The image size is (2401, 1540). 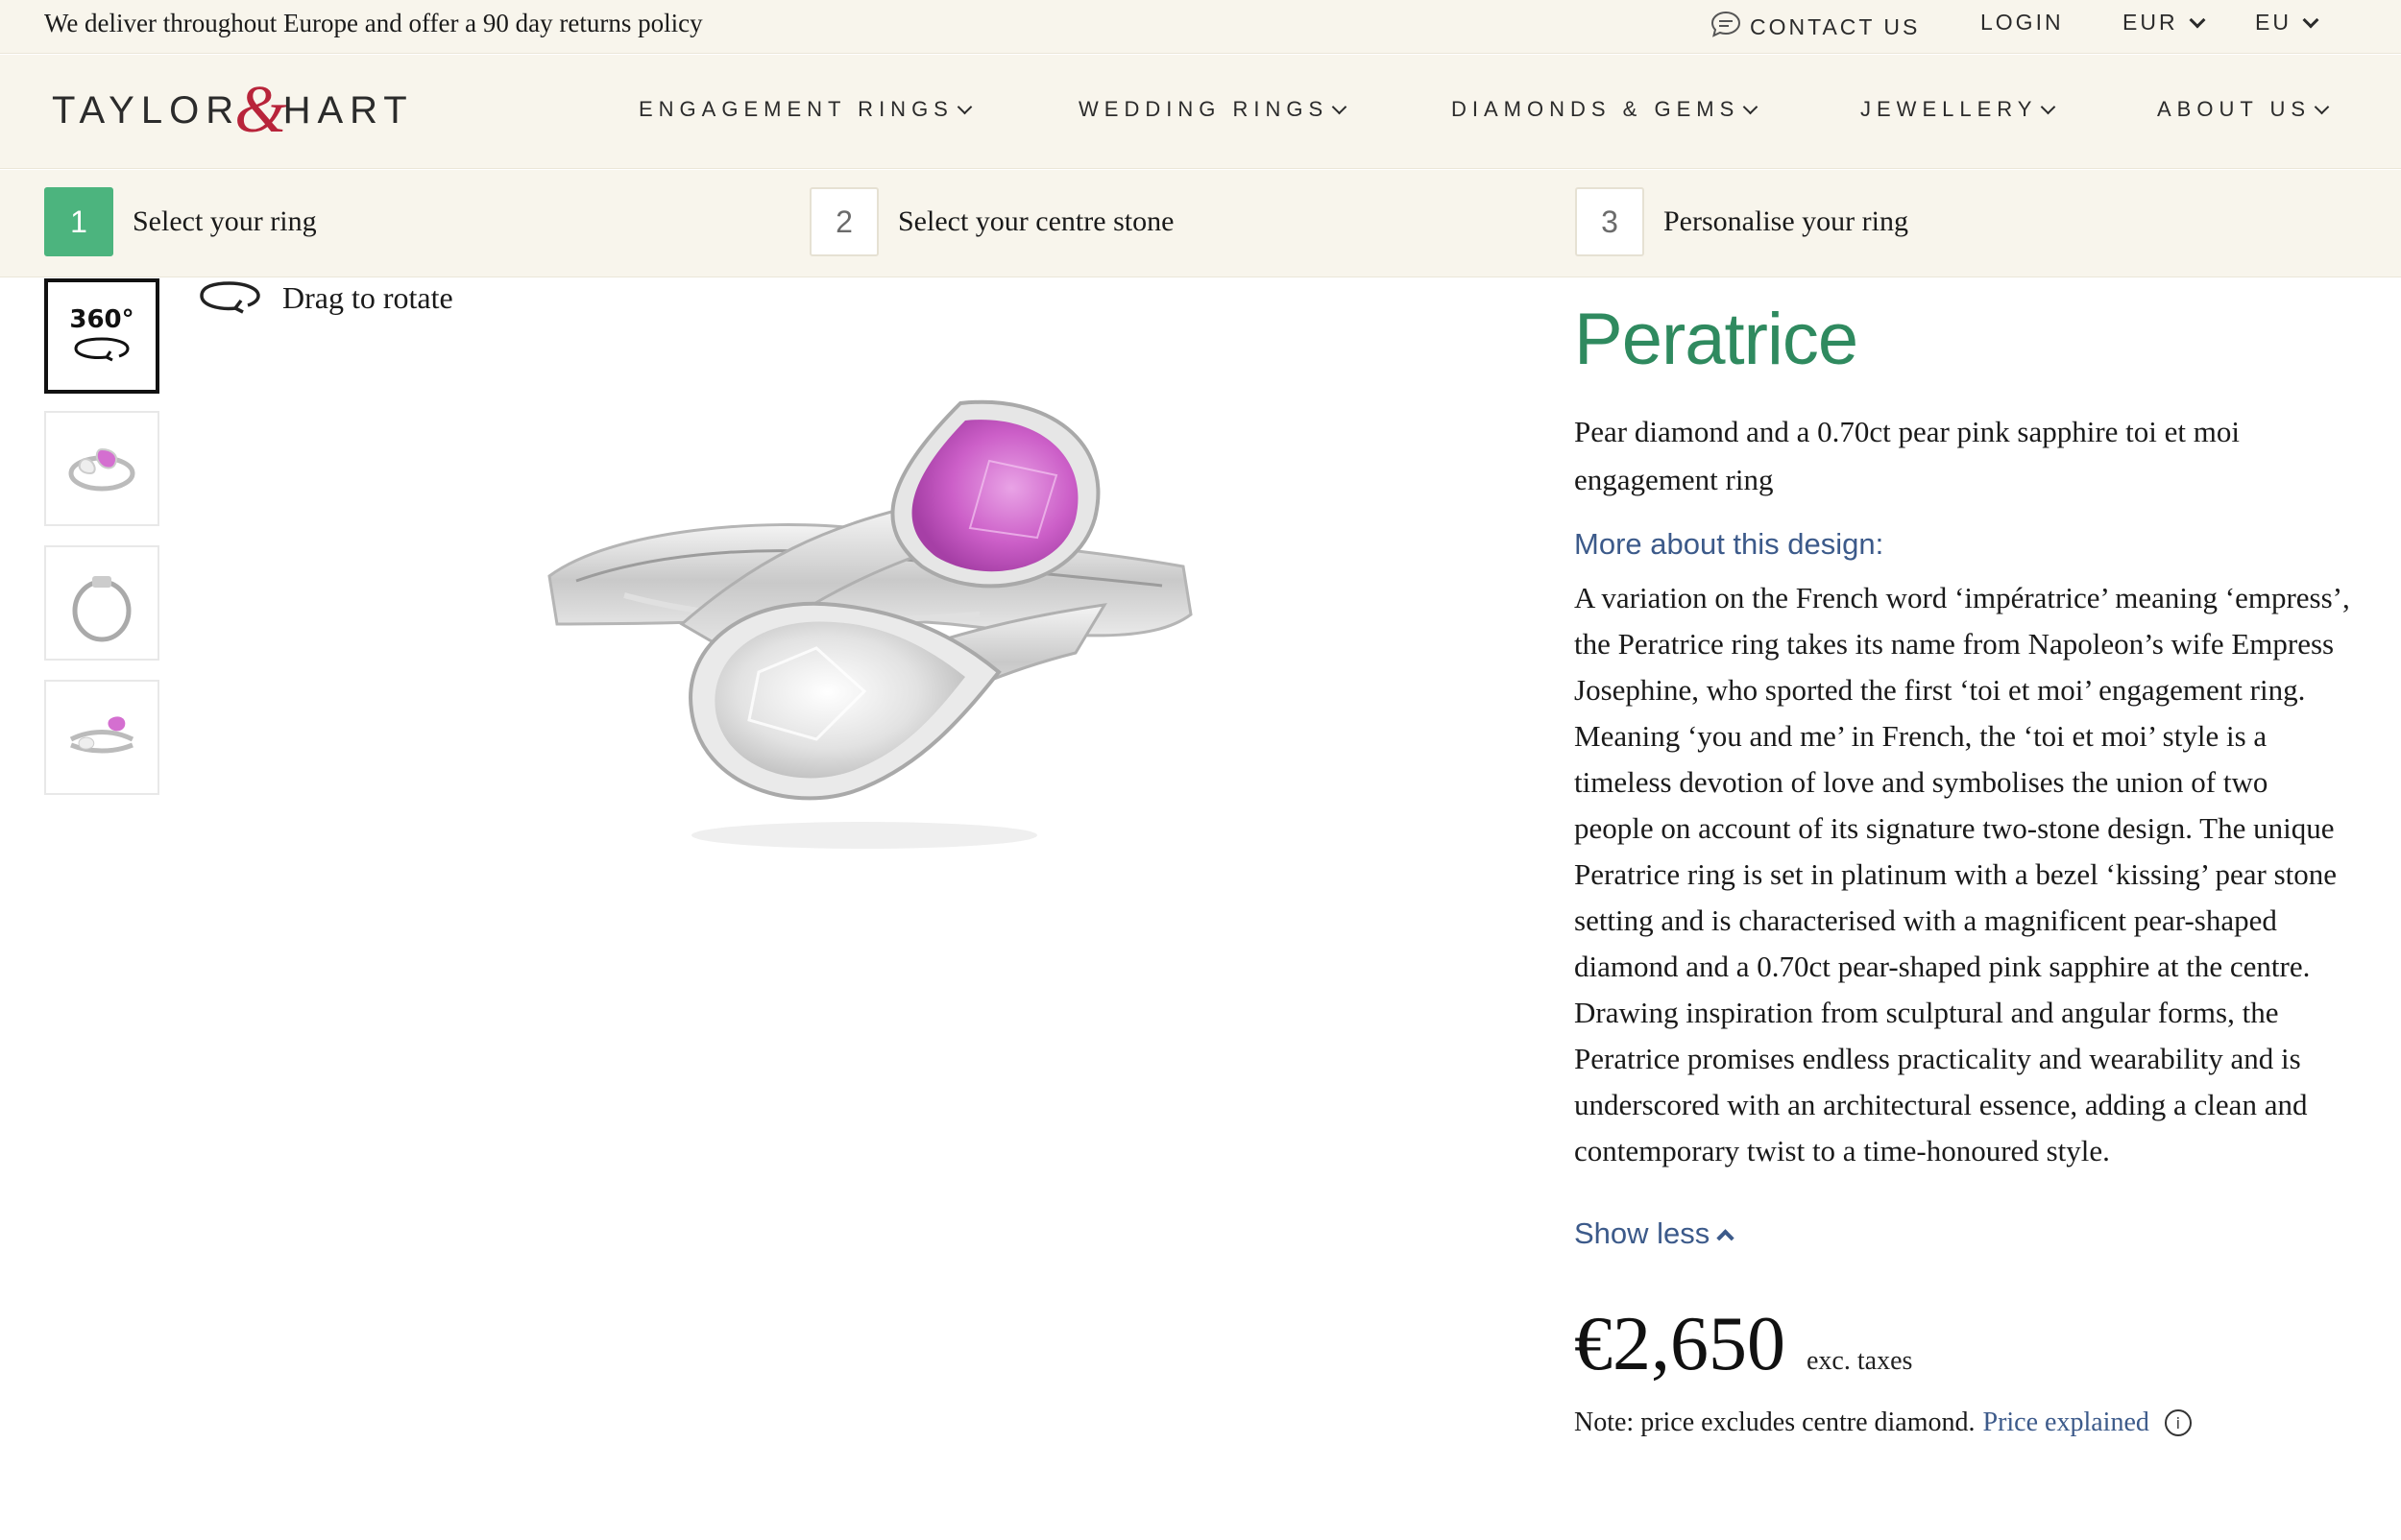 What do you see at coordinates (1204, 109) in the screenshot?
I see `nav-label: WEDDING RINGS` at bounding box center [1204, 109].